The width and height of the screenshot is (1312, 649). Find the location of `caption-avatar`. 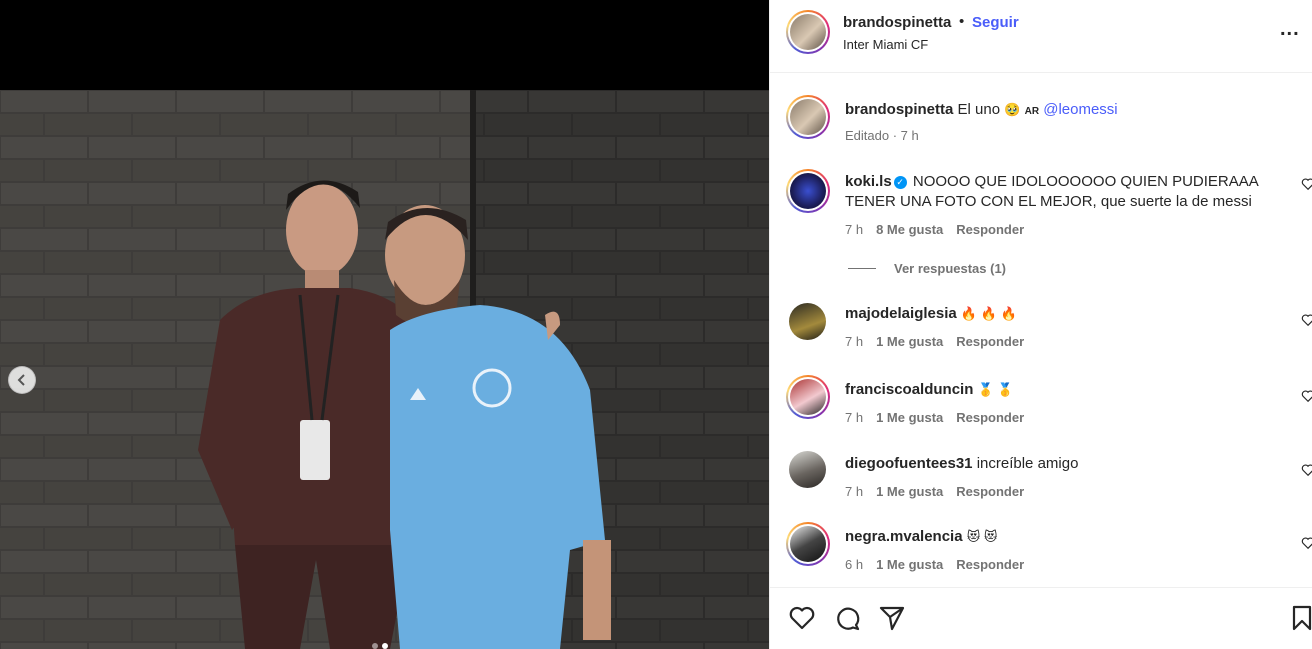

caption-avatar is located at coordinates (808, 117).